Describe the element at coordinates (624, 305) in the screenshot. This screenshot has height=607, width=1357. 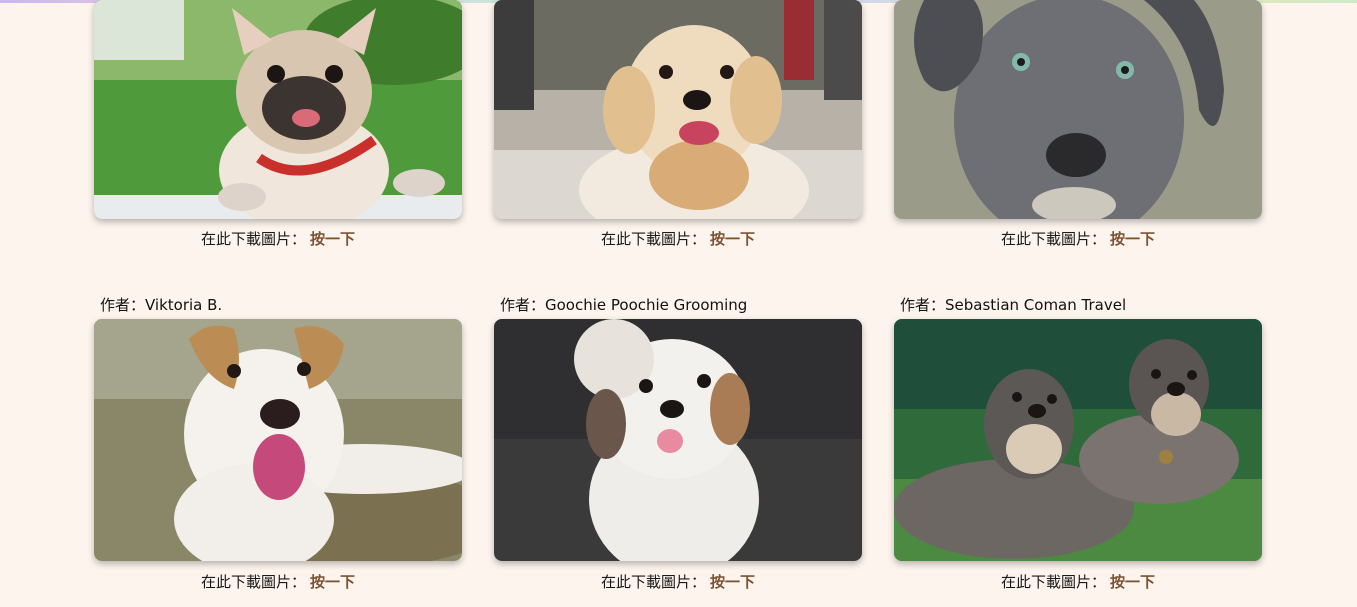
I see `author-credit: 作者：Goochie Poochie Grooming` at that location.